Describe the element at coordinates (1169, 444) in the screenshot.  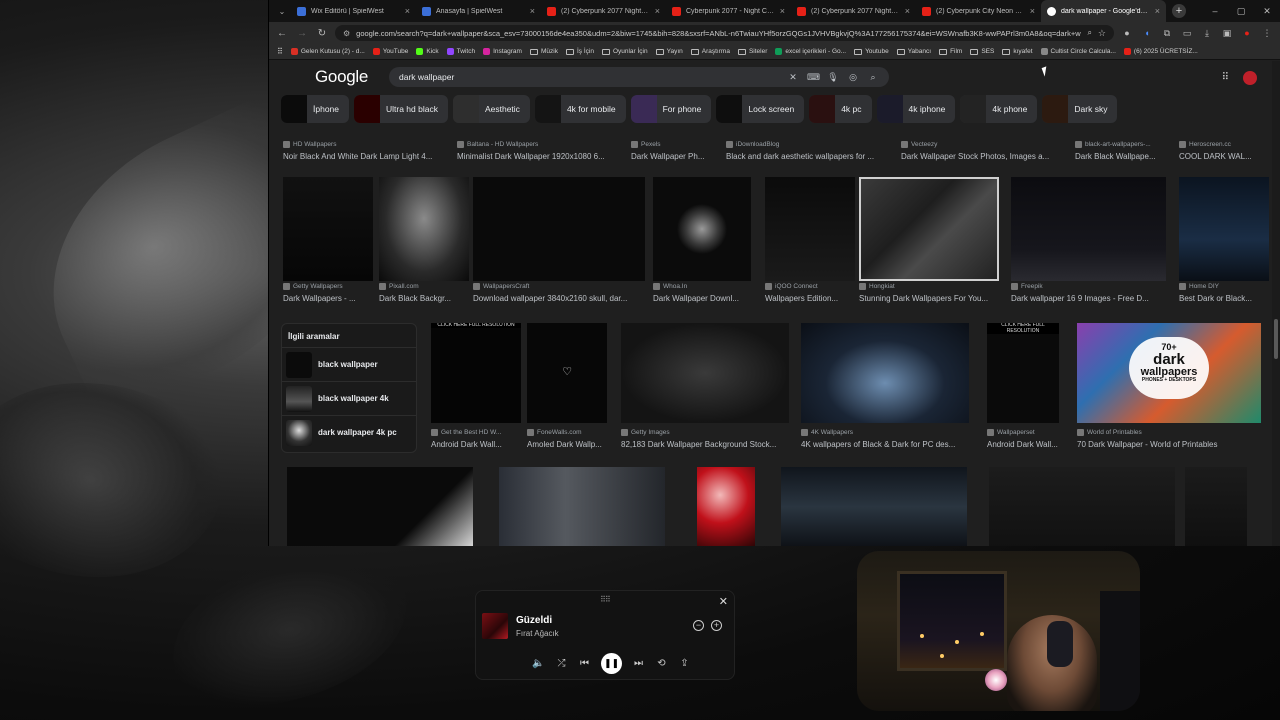
I see `result-title: 70 Dark Wallpaper - World of Printables` at that location.